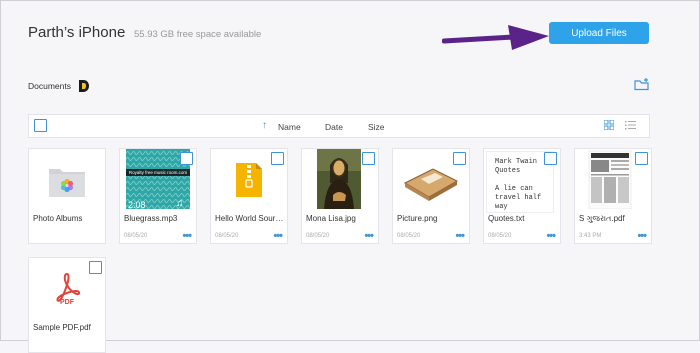  What do you see at coordinates (40, 125) in the screenshot?
I see `select-all-checkbox` at bounding box center [40, 125].